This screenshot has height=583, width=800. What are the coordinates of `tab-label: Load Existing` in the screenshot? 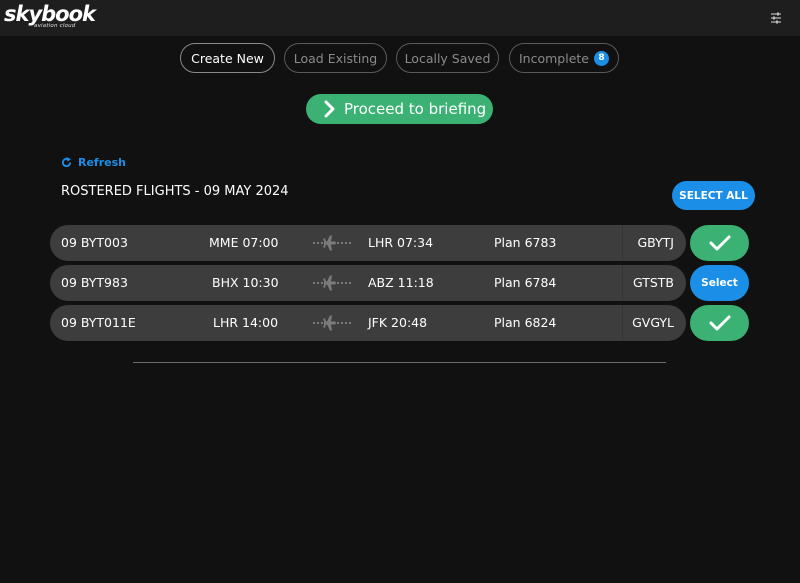 It's located at (335, 58).